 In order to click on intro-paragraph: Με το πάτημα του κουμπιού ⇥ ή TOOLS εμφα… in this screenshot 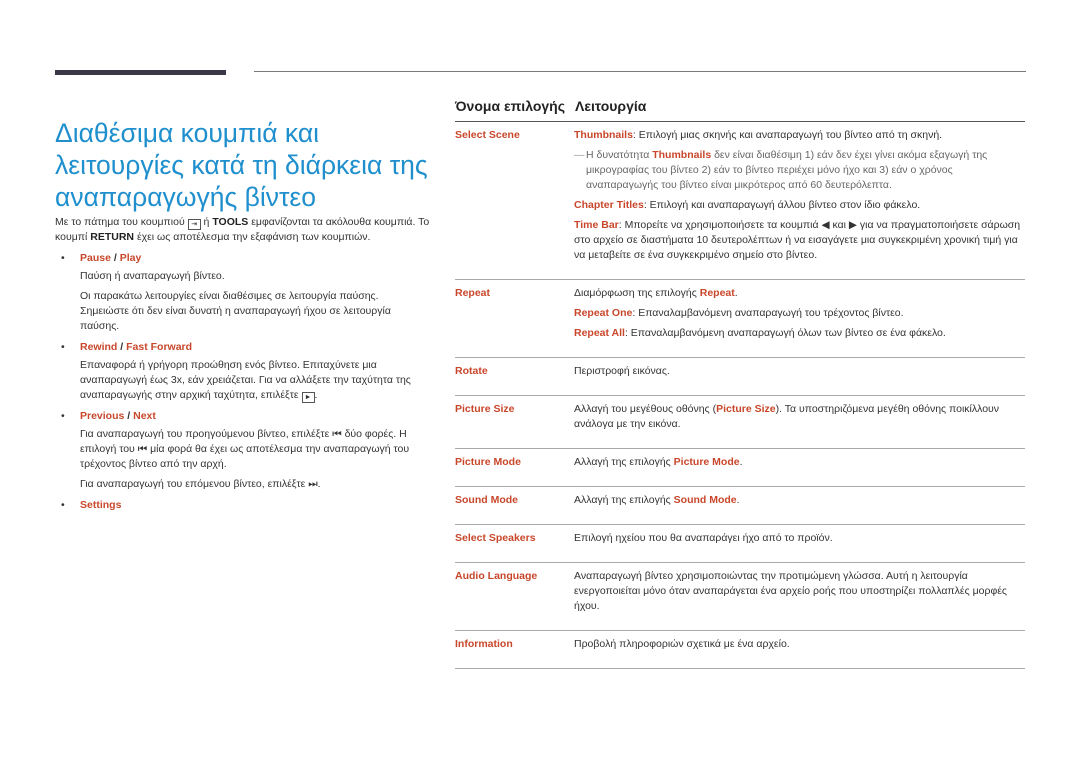, I will do `click(242, 229)`.